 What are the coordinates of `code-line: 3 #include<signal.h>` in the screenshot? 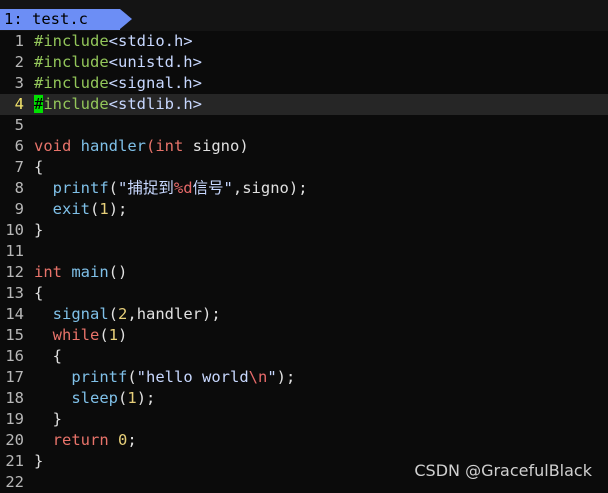 It's located at (304, 83).